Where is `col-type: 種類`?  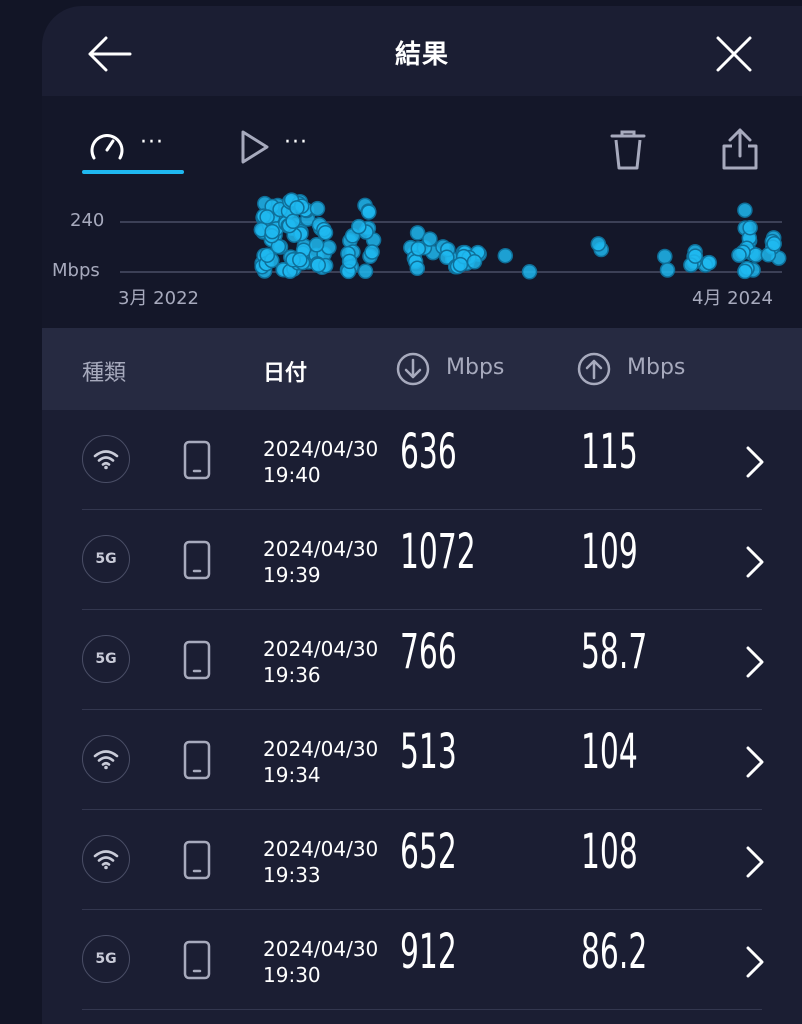
col-type: 種類 is located at coordinates (104, 373).